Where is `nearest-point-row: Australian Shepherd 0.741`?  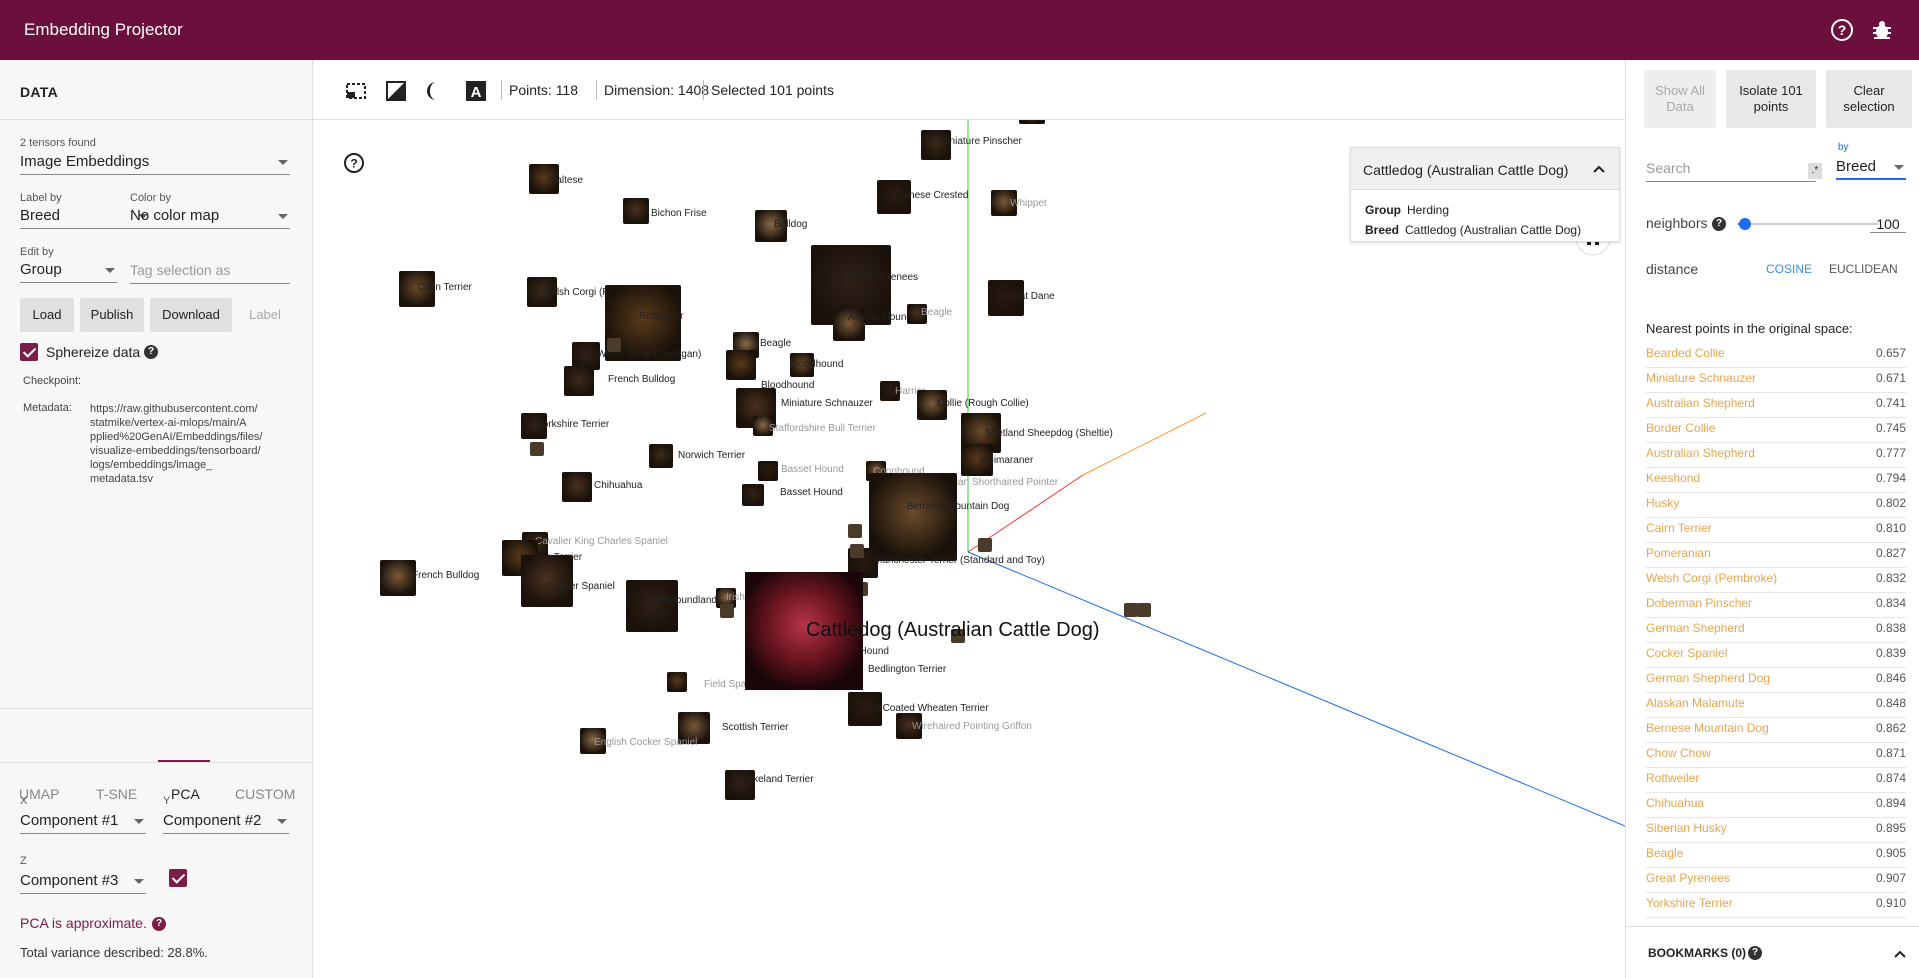
nearest-point-row: Australian Shepherd 0.741 is located at coordinates (1776, 405).